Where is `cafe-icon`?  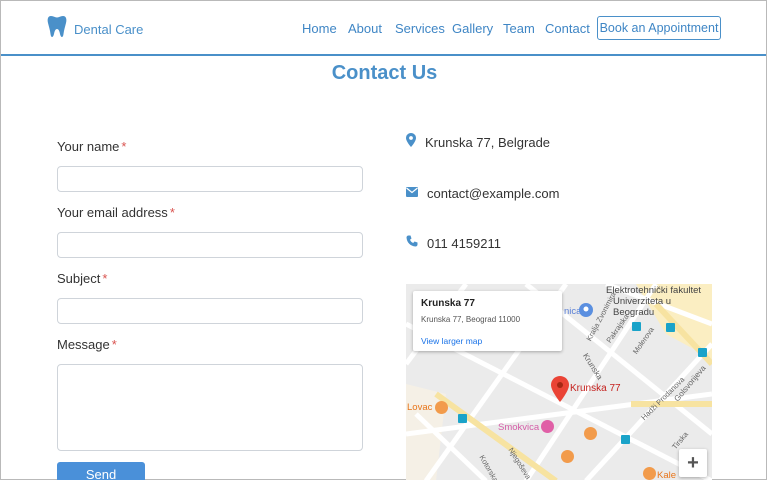
cafe-icon is located at coordinates (547, 429).